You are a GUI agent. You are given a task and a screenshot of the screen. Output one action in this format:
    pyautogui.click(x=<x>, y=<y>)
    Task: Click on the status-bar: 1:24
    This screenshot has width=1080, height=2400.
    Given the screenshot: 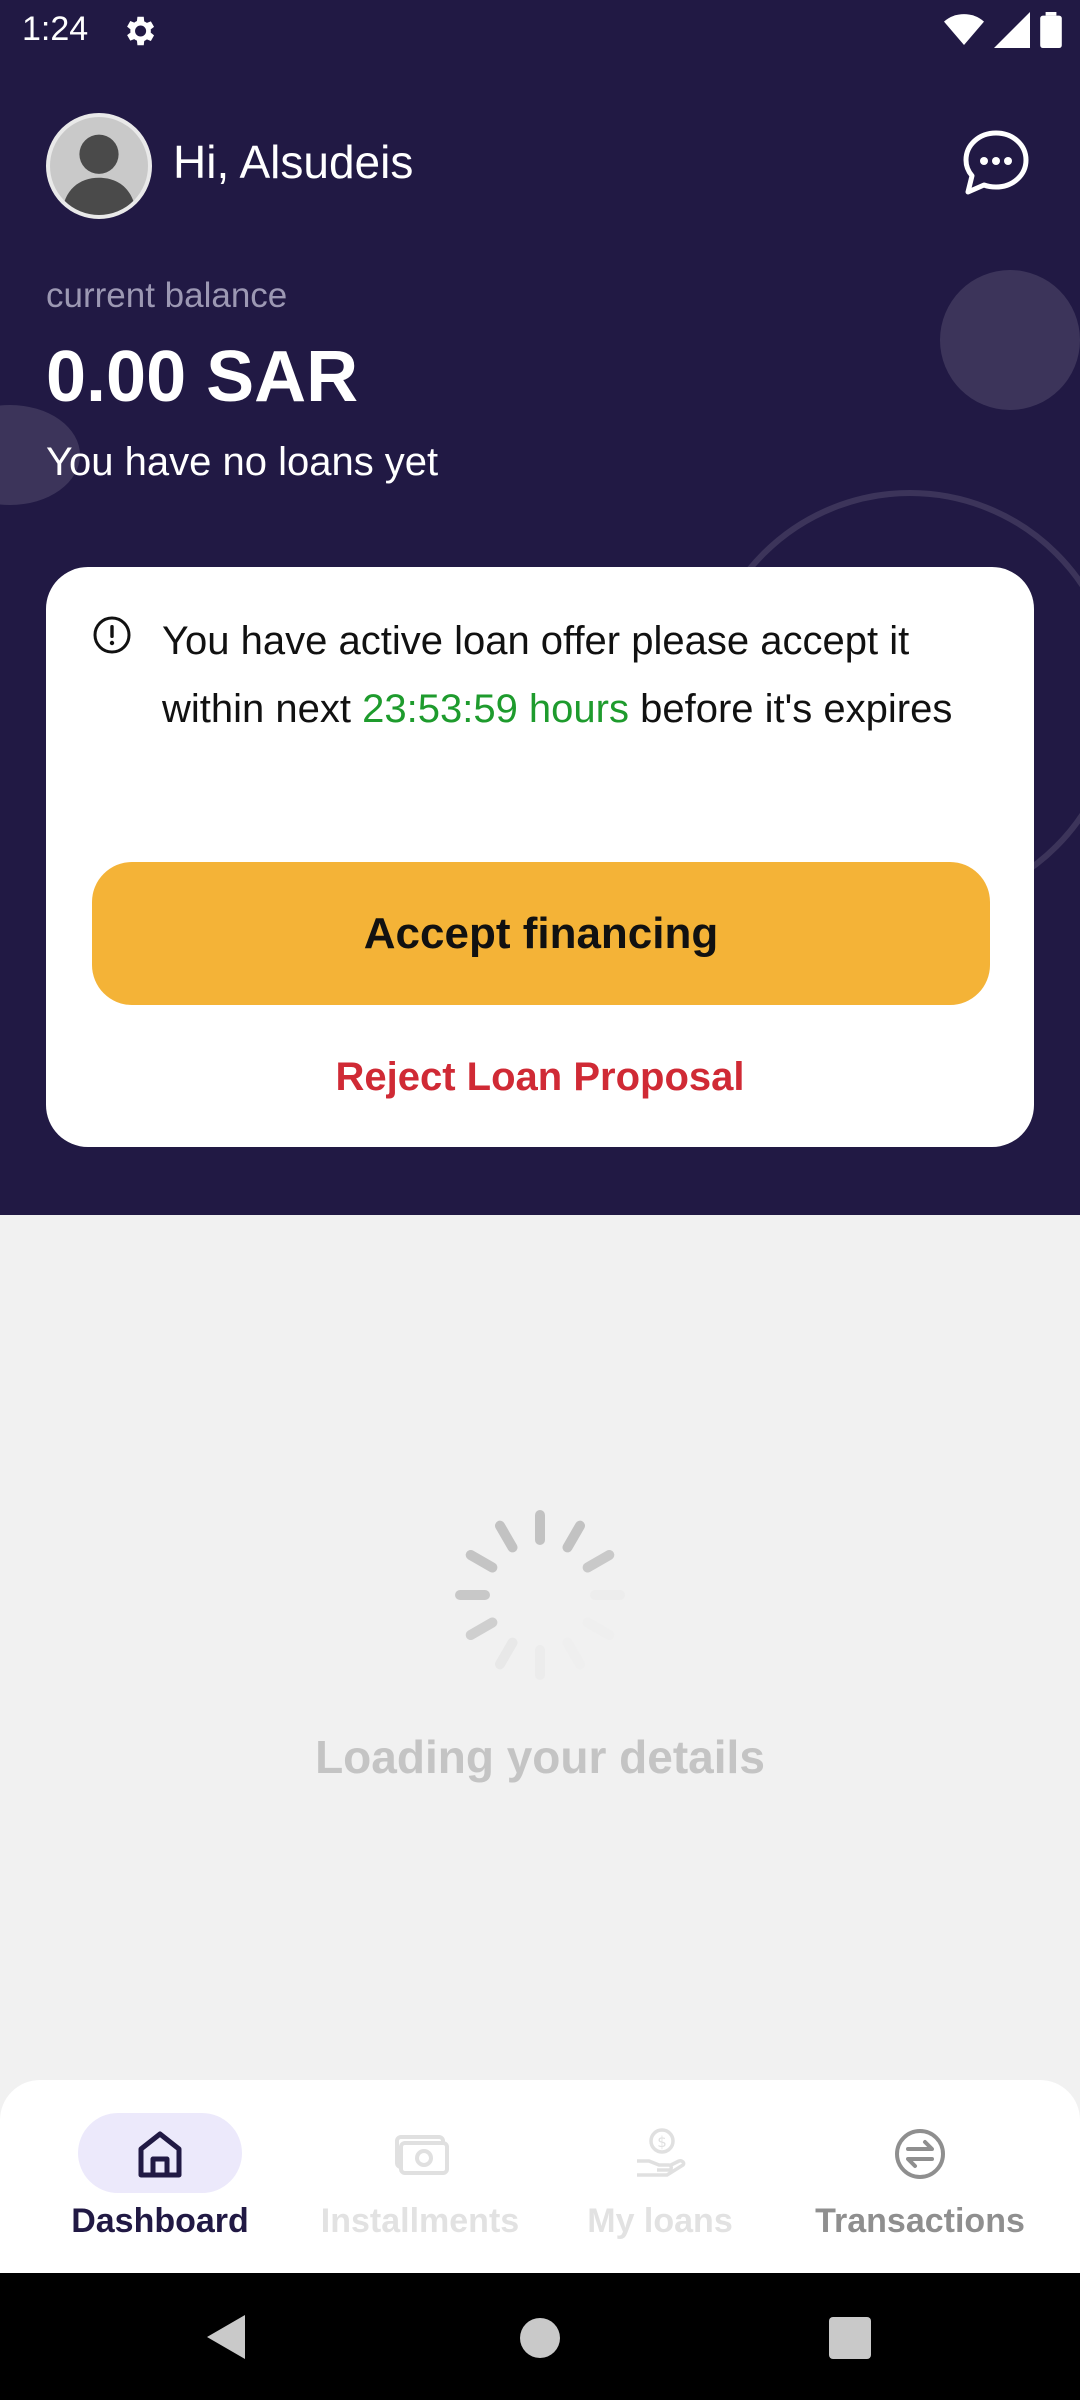 What is the action you would take?
    pyautogui.click(x=540, y=32)
    